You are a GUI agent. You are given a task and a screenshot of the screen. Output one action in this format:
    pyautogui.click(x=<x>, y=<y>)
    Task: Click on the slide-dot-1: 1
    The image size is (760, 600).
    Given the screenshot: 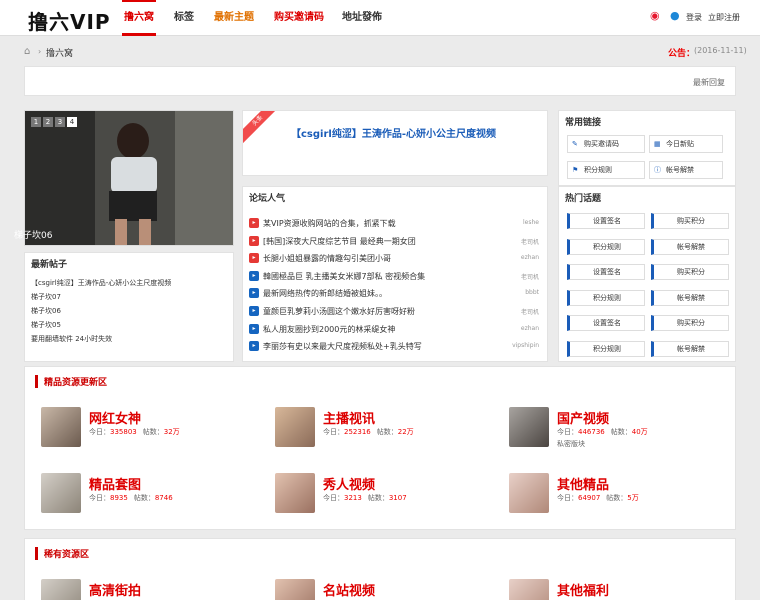 What is the action you would take?
    pyautogui.click(x=36, y=122)
    